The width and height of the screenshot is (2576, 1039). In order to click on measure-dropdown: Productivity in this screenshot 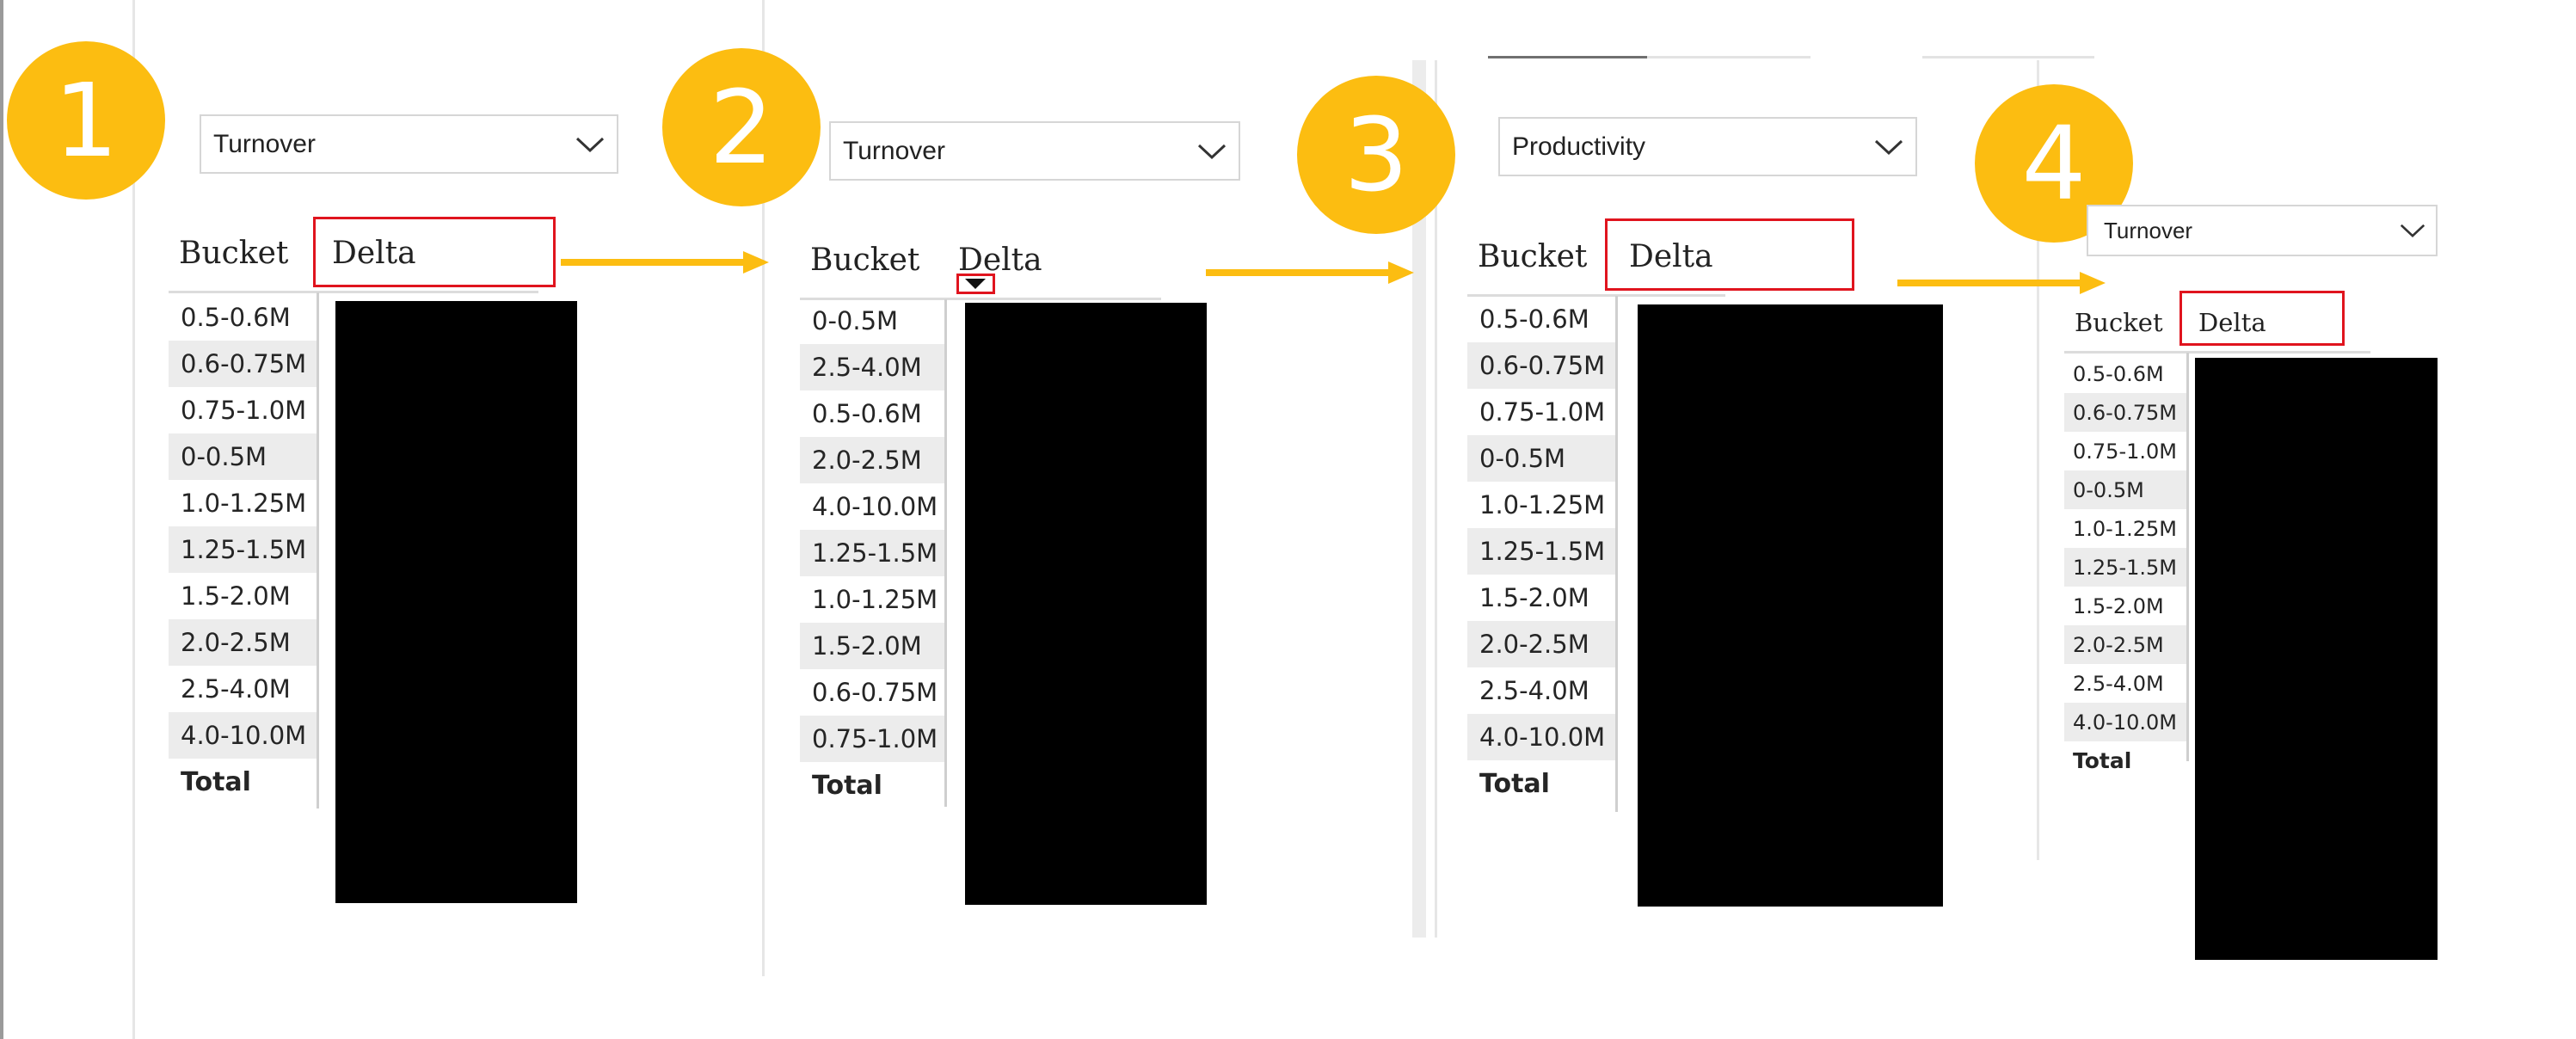, I will do `click(1707, 146)`.